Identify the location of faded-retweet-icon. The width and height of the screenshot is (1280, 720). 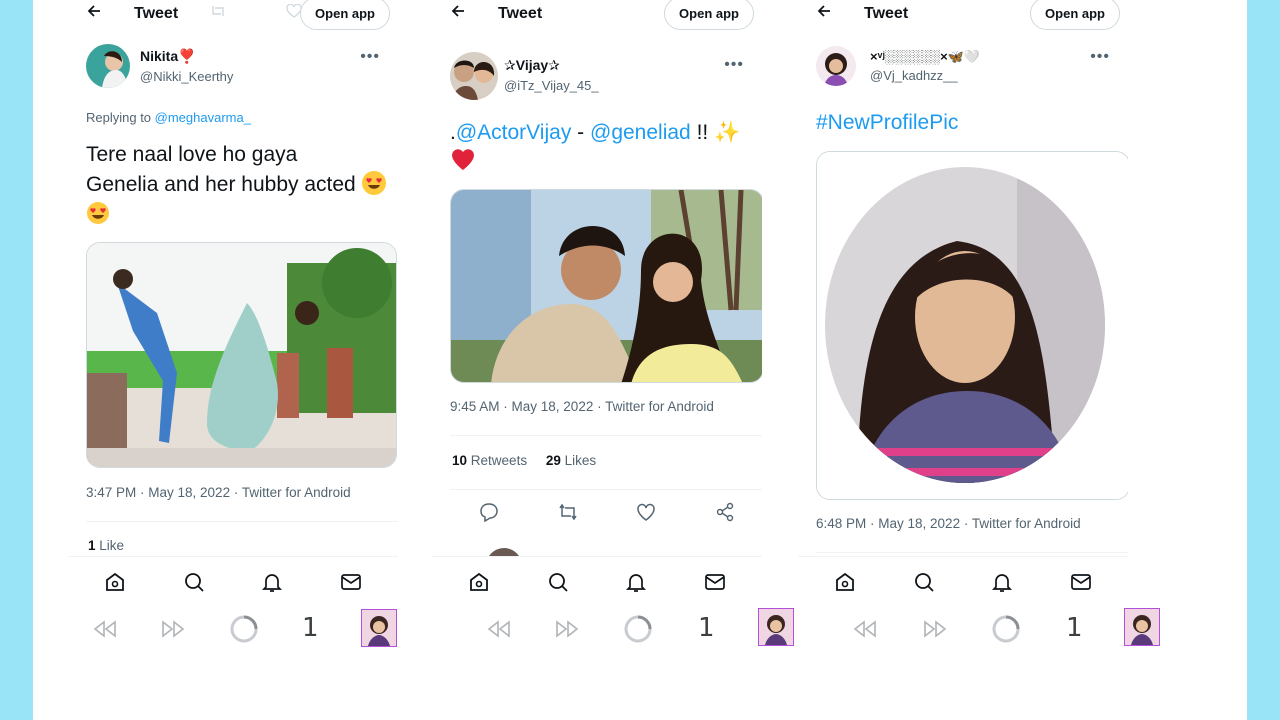
(218, 12).